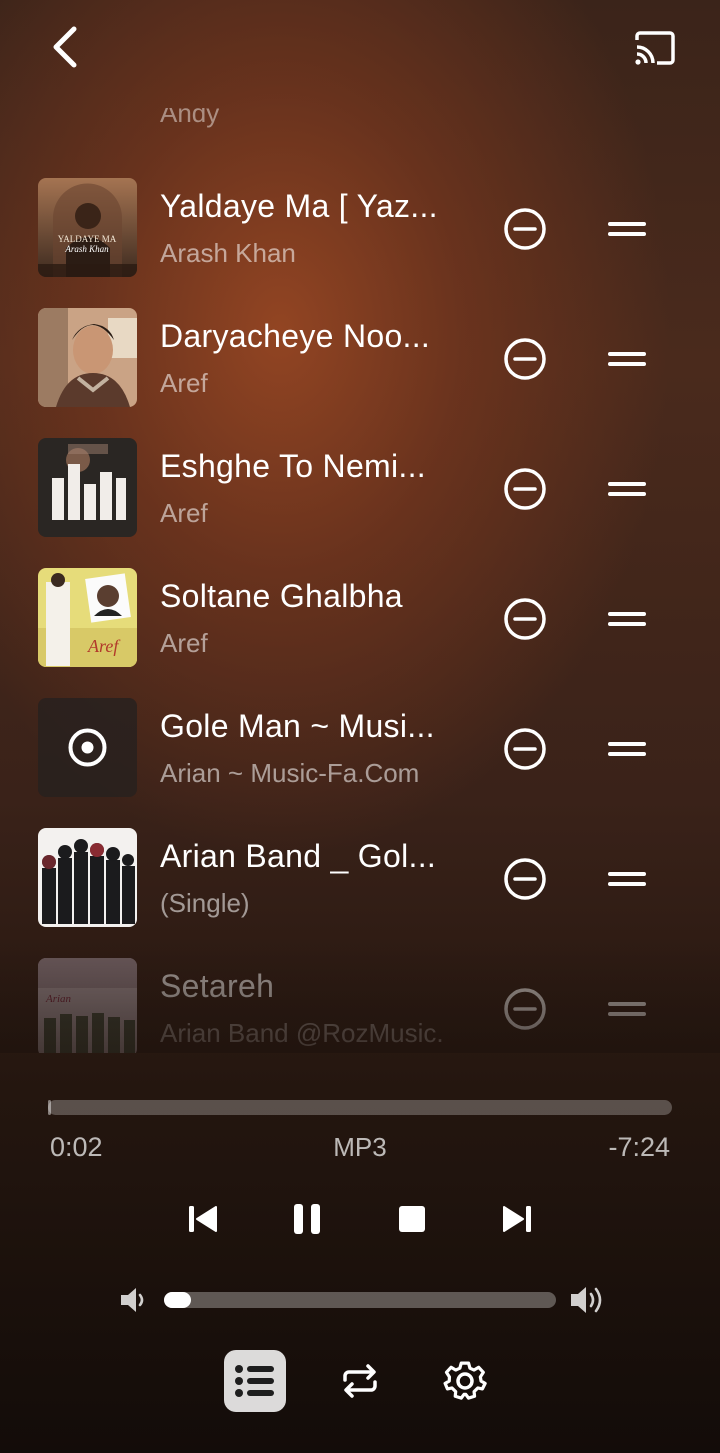 The image size is (720, 1453). Describe the element at coordinates (87, 227) in the screenshot. I see `album-art: YALDAYE MA Arash Khan` at that location.